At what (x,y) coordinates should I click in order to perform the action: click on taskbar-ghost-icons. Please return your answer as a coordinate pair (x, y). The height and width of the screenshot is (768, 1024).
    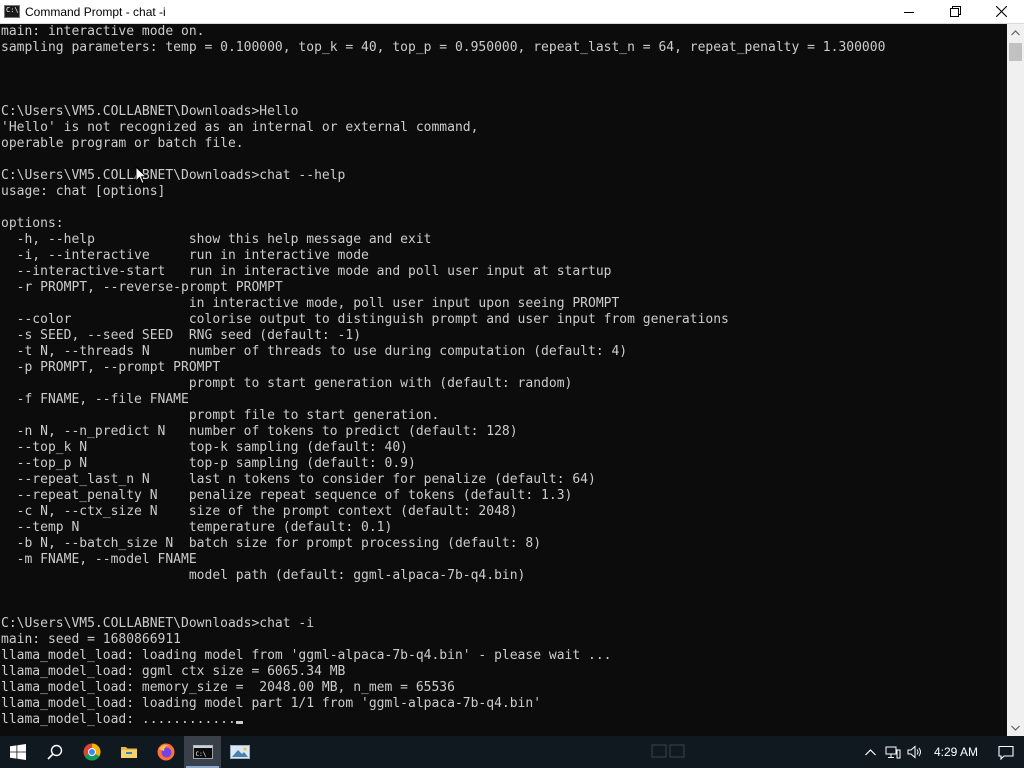
    Looking at the image, I should click on (668, 751).